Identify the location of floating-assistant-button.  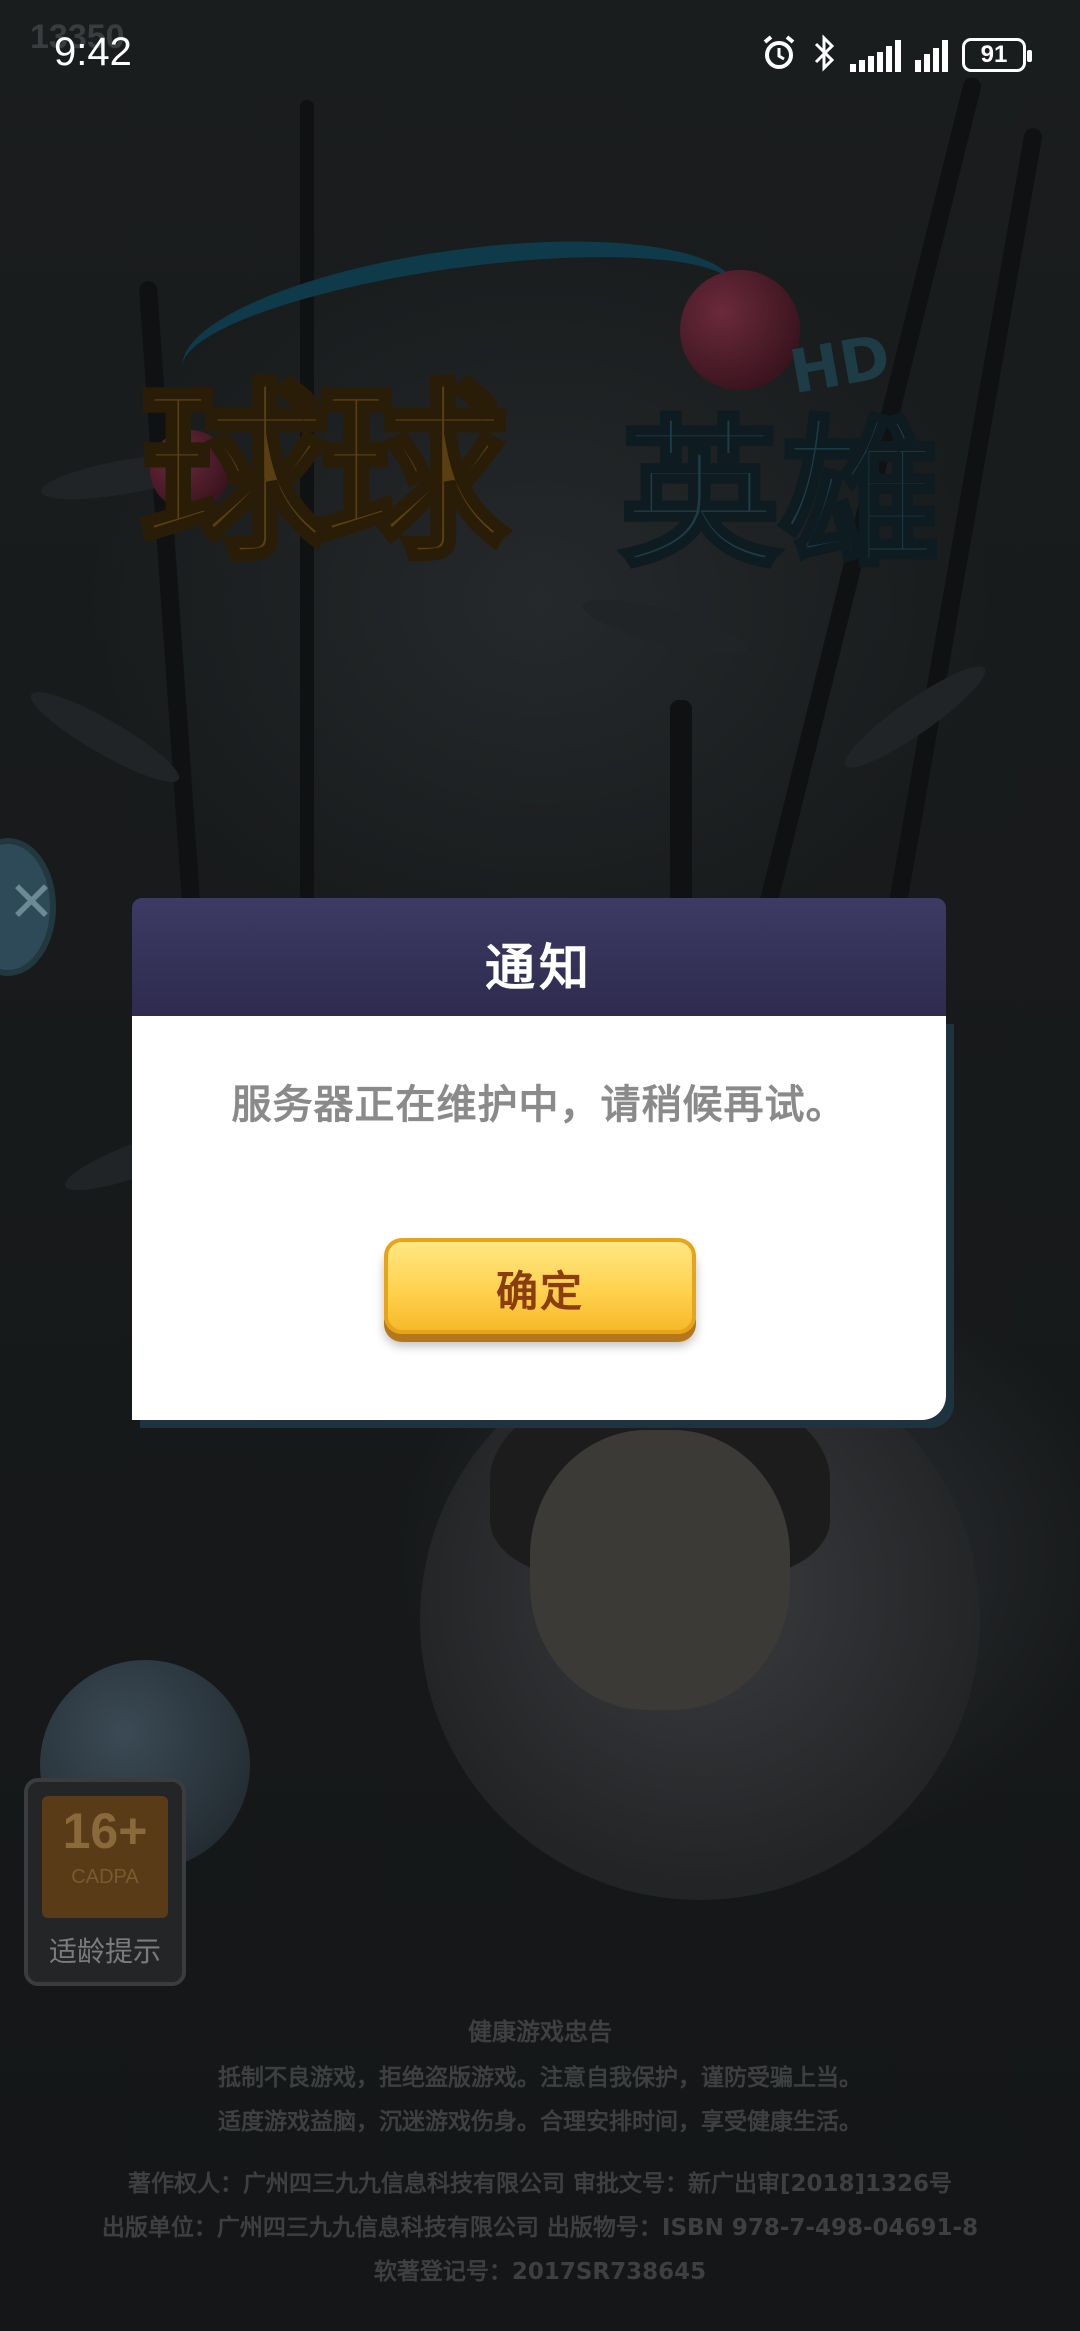
(28, 907).